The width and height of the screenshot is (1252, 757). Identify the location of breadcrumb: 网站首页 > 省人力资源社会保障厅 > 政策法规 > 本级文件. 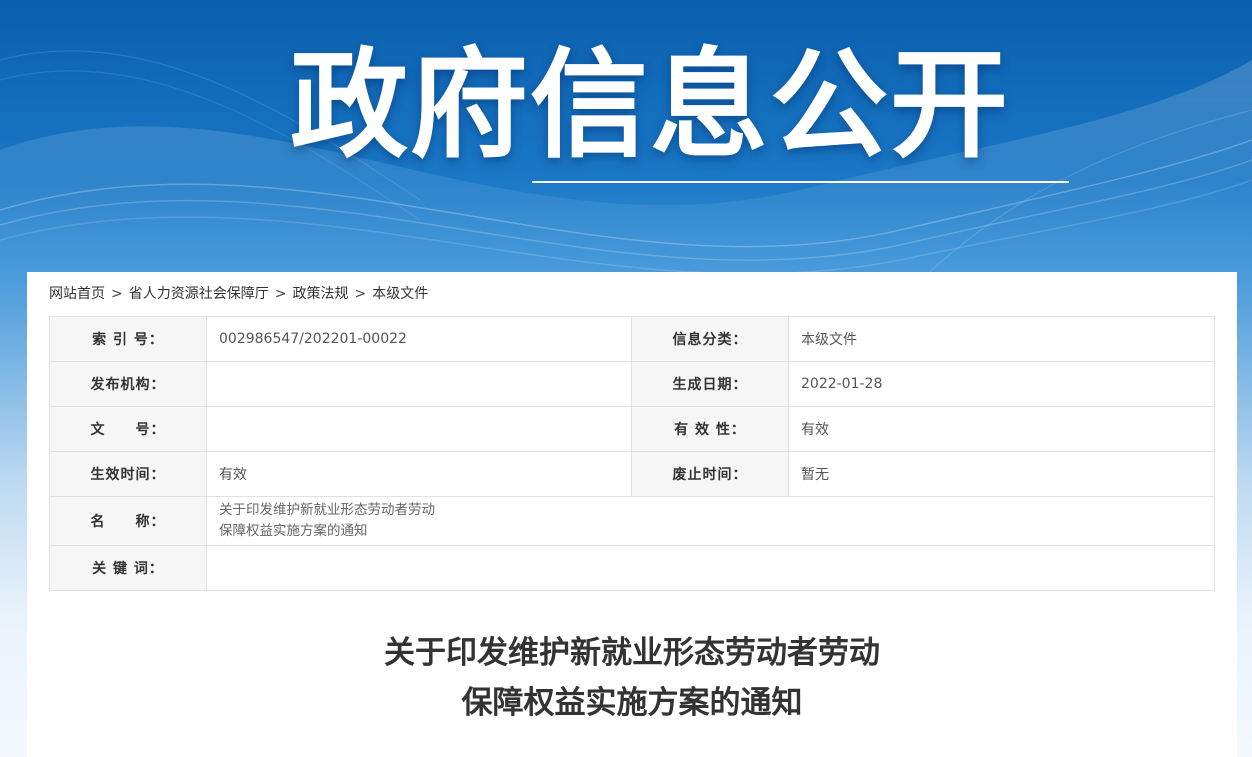
(238, 294).